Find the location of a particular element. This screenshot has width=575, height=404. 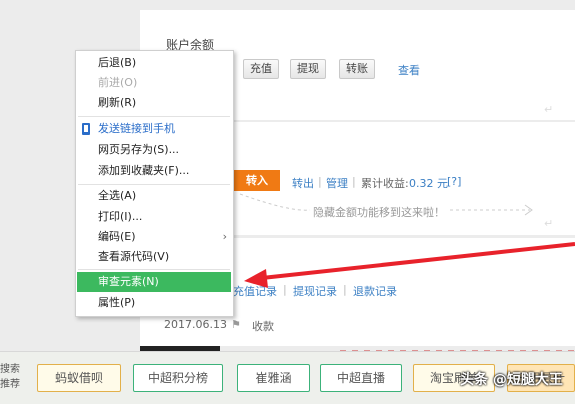

recommend-button: 蚂蚁借呗 is located at coordinates (79, 378).